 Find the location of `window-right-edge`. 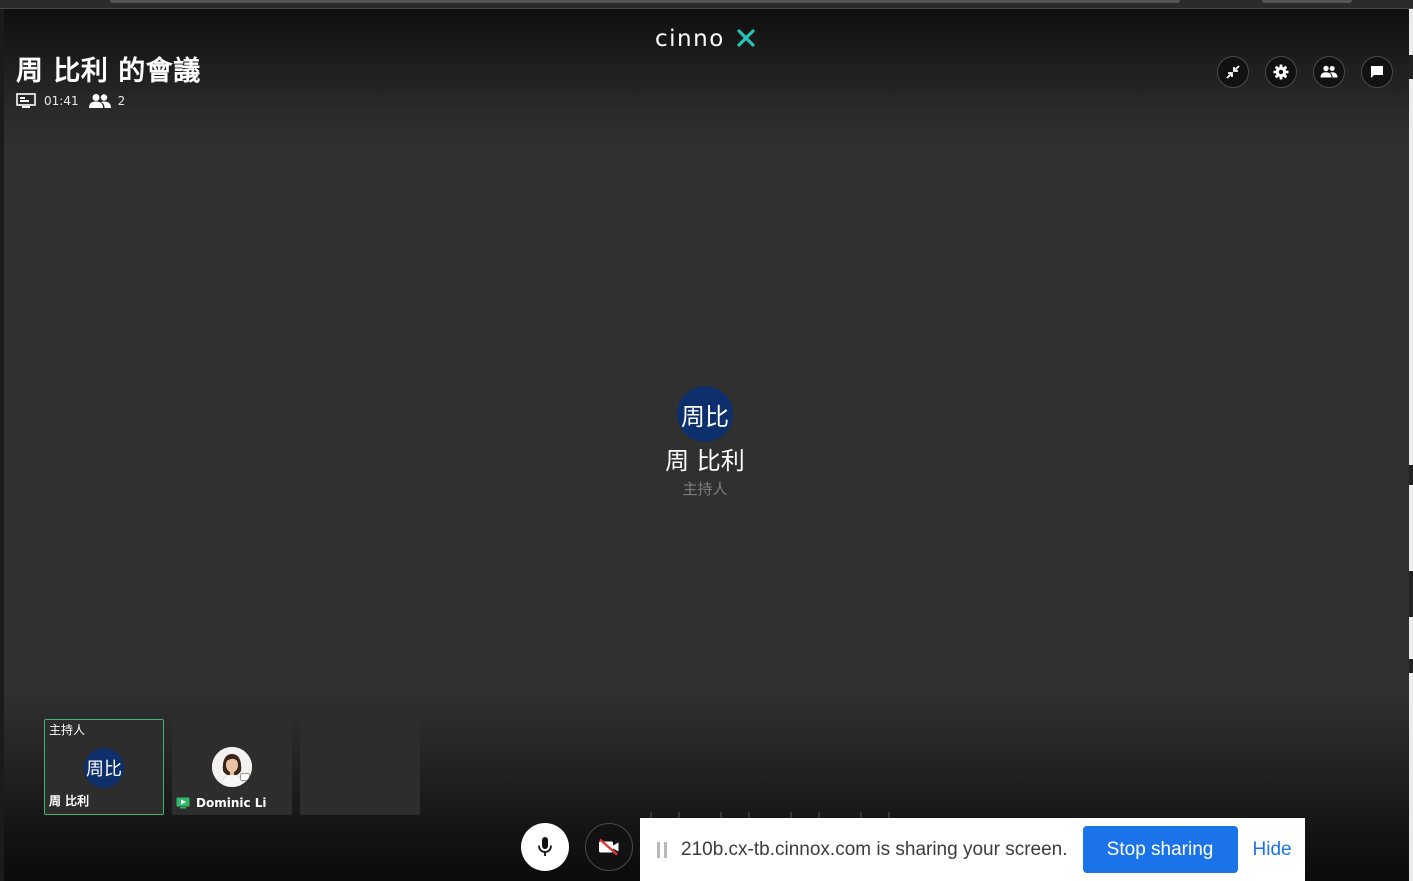

window-right-edge is located at coordinates (1411, 445).